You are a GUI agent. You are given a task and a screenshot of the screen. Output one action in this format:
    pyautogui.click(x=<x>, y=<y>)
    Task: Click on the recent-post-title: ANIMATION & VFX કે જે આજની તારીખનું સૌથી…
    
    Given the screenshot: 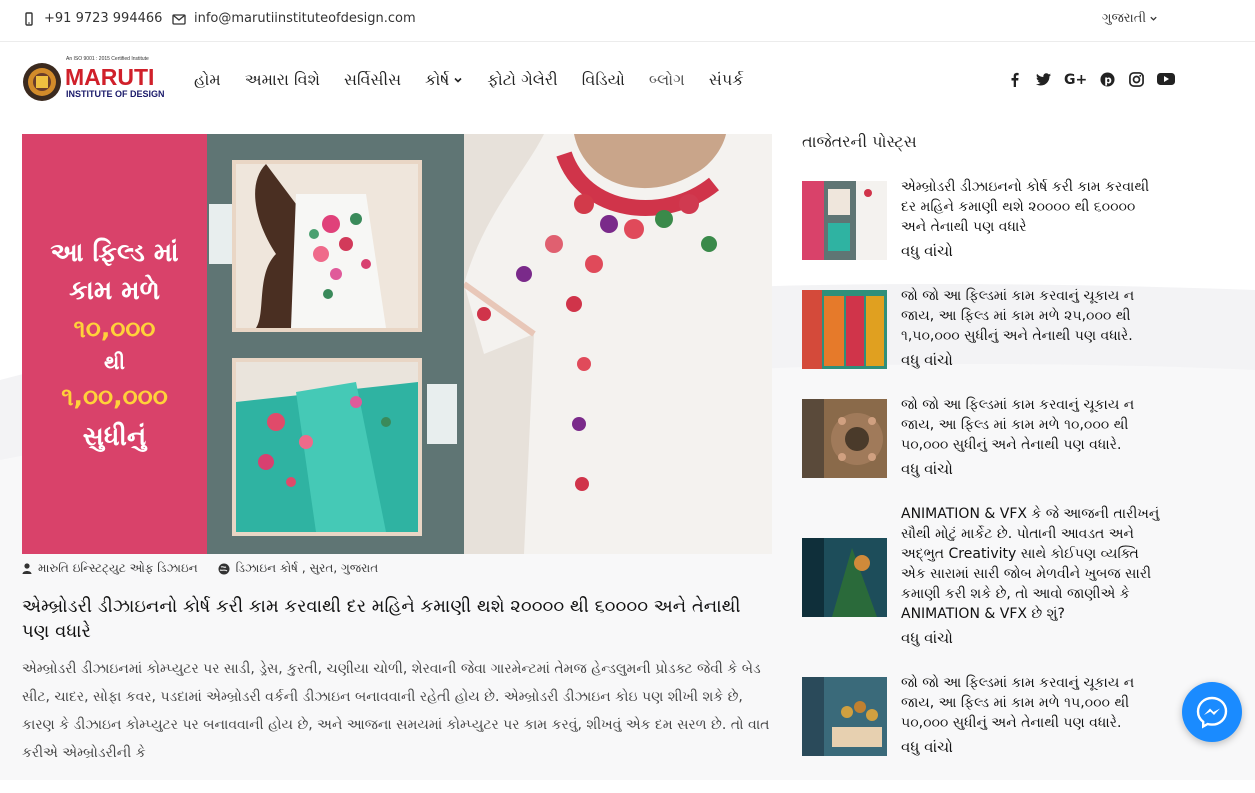 What is the action you would take?
    pyautogui.click(x=1032, y=564)
    